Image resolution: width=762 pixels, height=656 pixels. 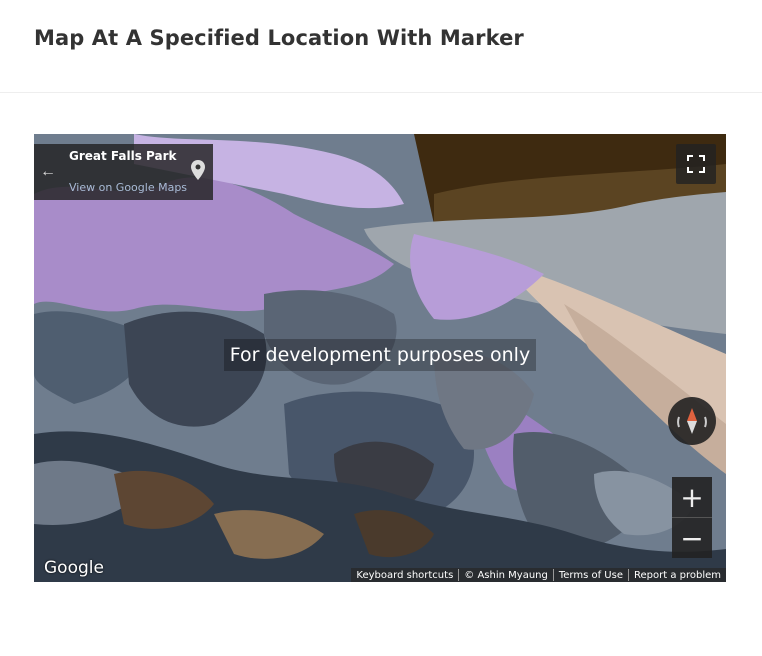 I want to click on view-on-google-maps-link: View on Google Maps, so click(x=128, y=187).